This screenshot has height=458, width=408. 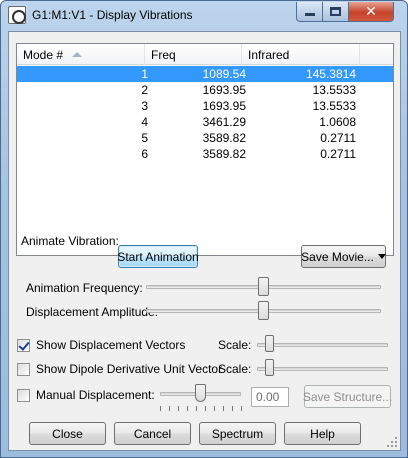 What do you see at coordinates (158, 256) in the screenshot?
I see `start-animation-button: Start Animation` at bounding box center [158, 256].